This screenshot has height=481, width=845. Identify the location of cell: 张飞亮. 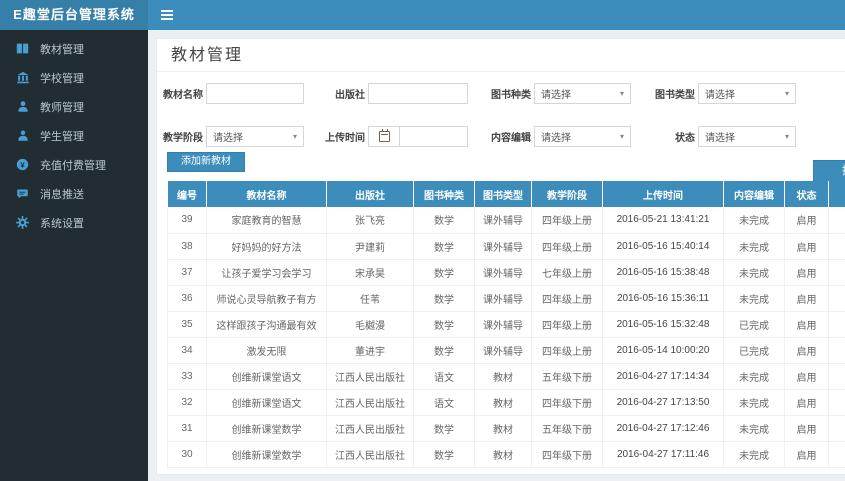
(370, 220).